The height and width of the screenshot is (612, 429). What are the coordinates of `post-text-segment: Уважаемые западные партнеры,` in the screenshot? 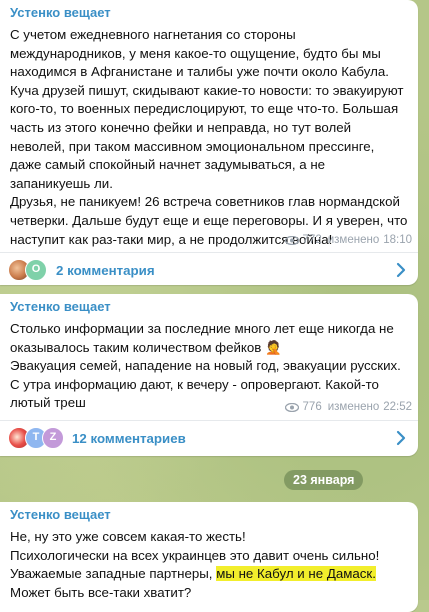 It's located at (113, 574).